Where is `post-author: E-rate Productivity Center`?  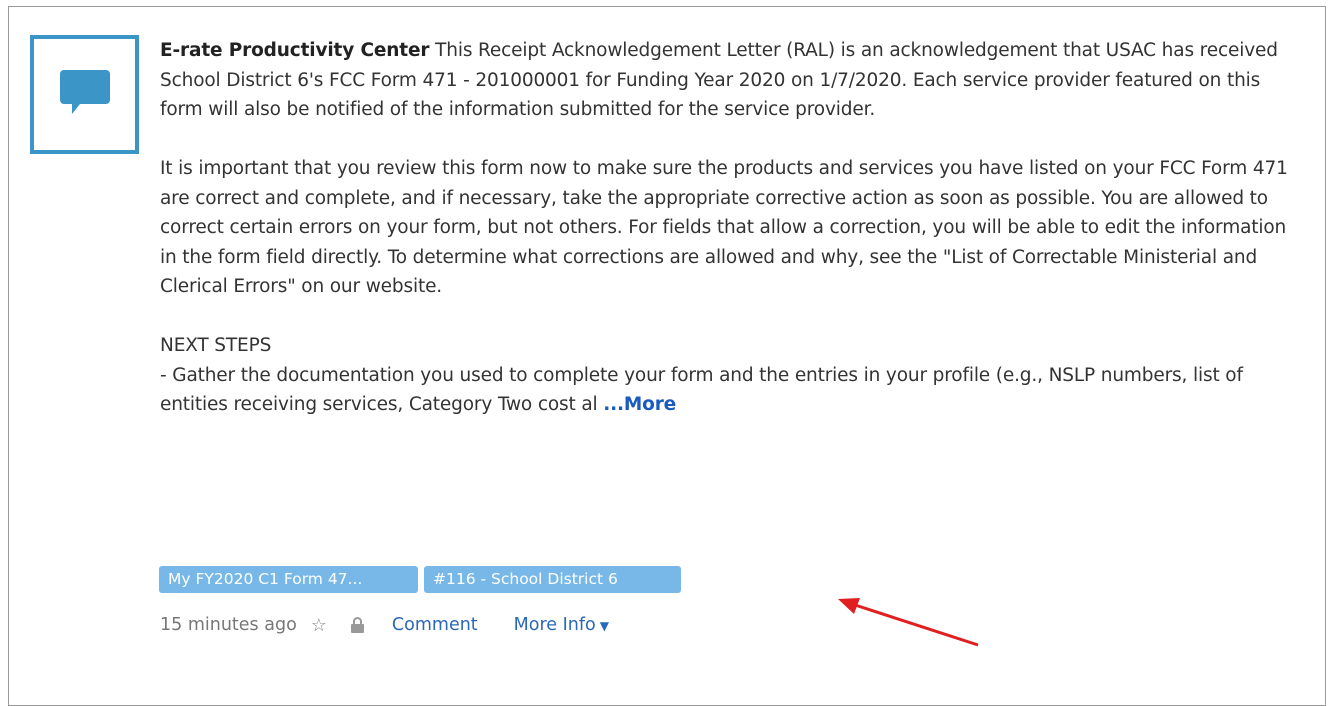
post-author: E-rate Productivity Center is located at coordinates (295, 50).